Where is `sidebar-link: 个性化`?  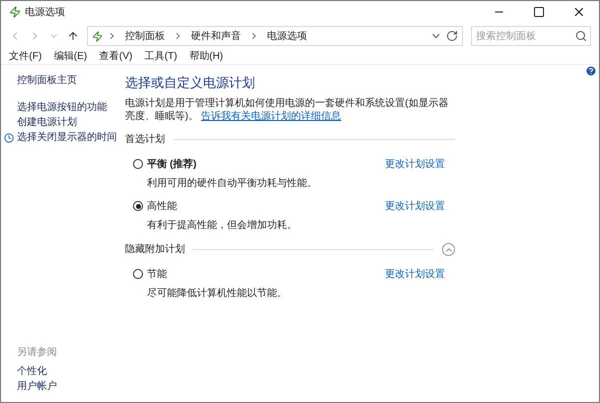 sidebar-link: 个性化 is located at coordinates (71, 371).